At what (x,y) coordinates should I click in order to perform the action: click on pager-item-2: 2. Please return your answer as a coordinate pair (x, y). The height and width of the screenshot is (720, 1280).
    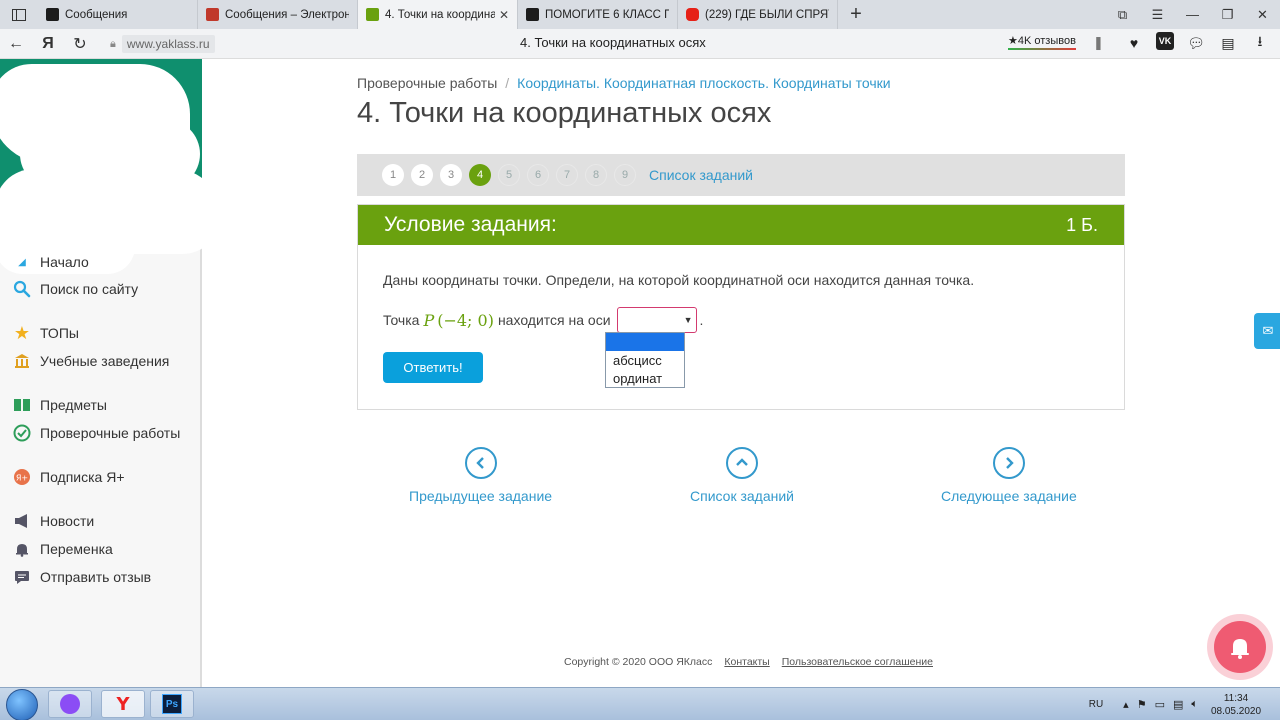
    Looking at the image, I should click on (422, 175).